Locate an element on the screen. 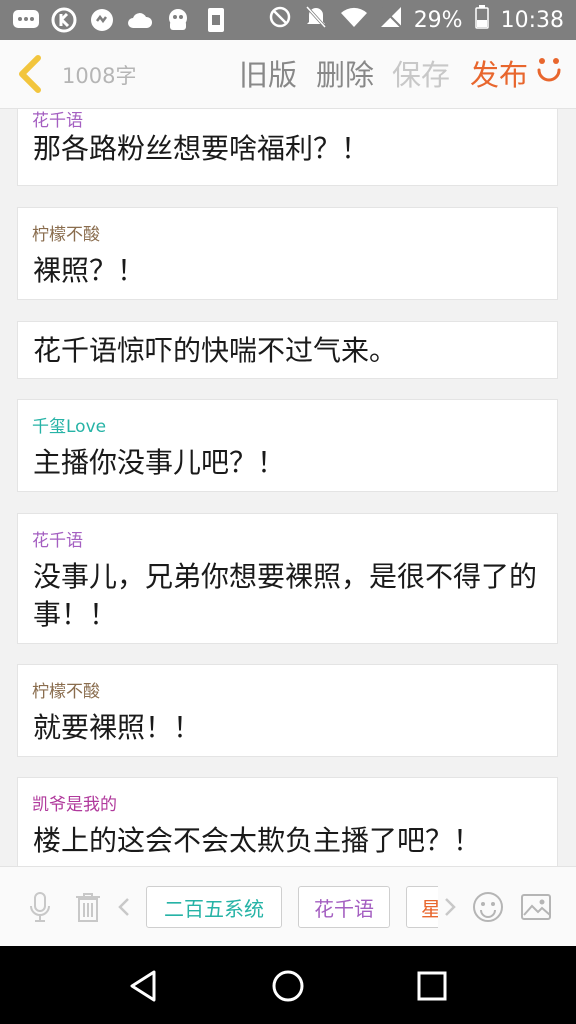 The image size is (576, 1024). k-app-icon is located at coordinates (64, 20).